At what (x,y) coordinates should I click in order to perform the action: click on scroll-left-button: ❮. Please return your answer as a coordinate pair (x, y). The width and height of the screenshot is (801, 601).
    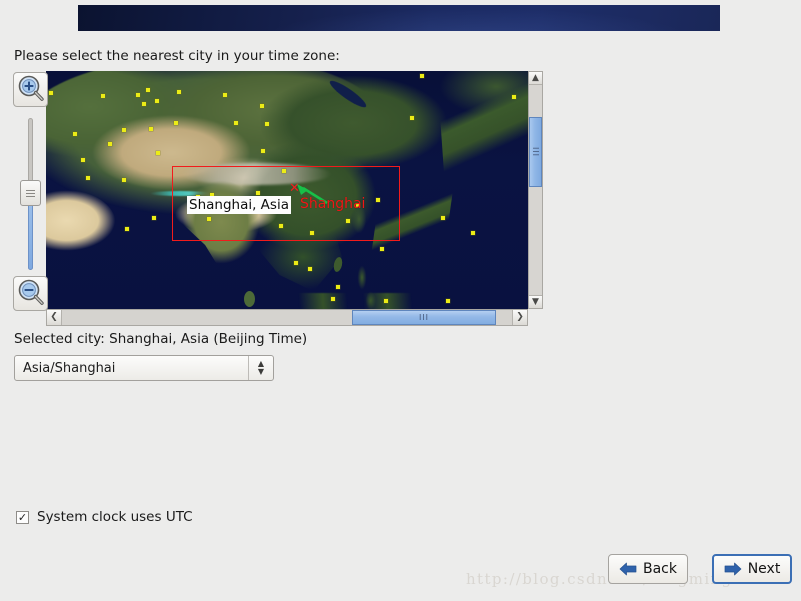
    Looking at the image, I should click on (54, 317).